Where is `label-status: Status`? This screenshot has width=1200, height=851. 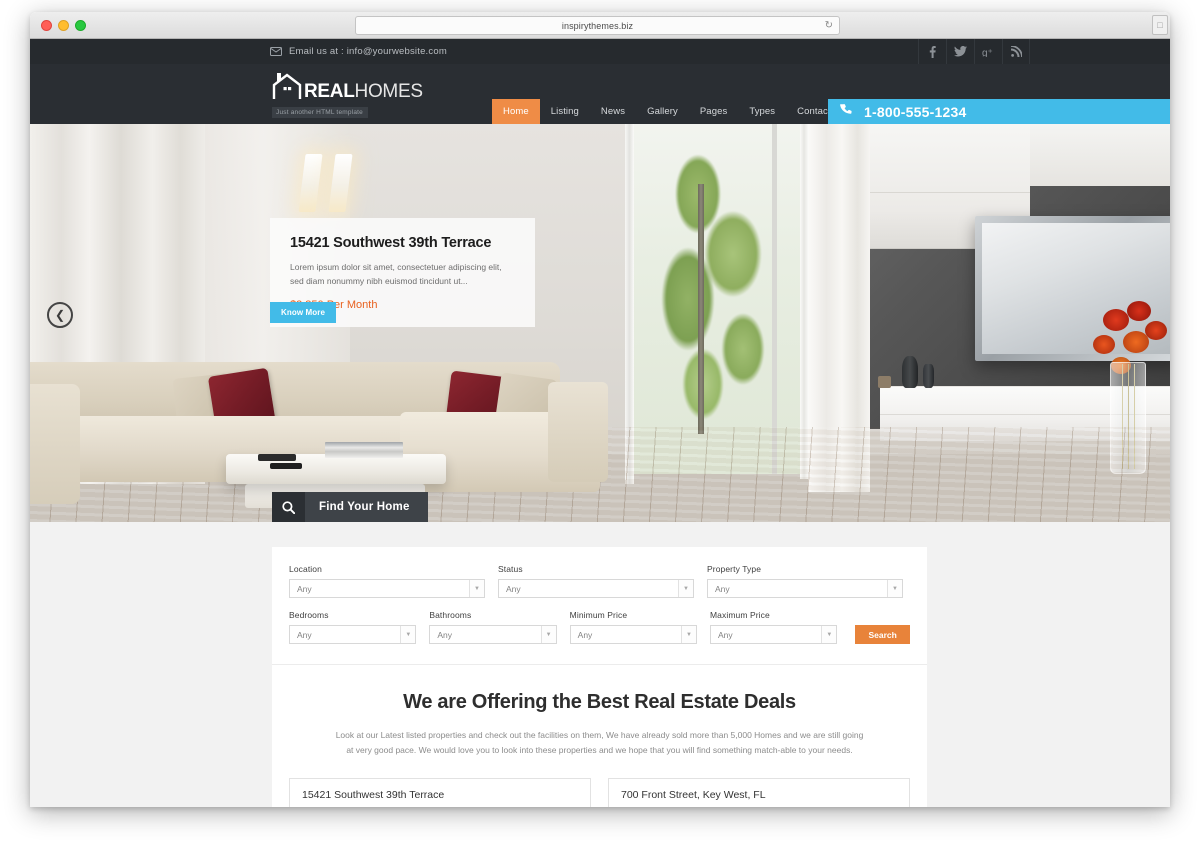 label-status: Status is located at coordinates (510, 569).